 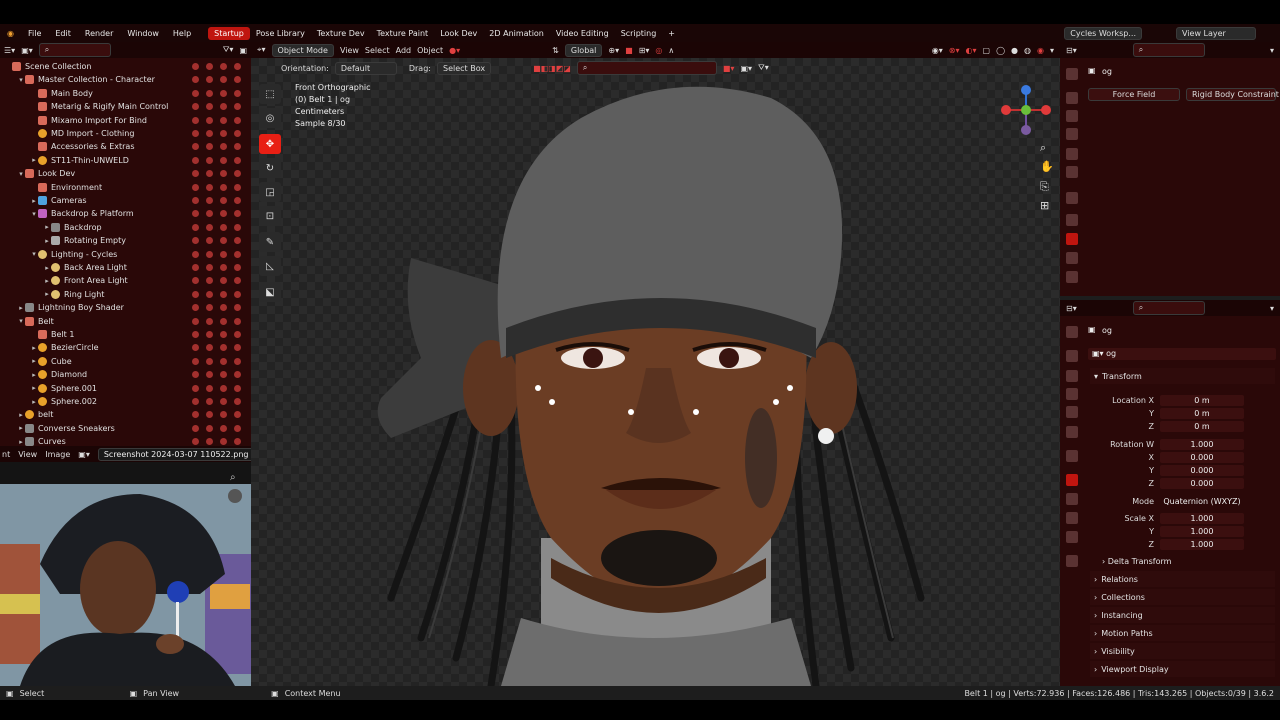 What do you see at coordinates (9, 50) in the screenshot?
I see `editor-type-icon: ☰▾` at bounding box center [9, 50].